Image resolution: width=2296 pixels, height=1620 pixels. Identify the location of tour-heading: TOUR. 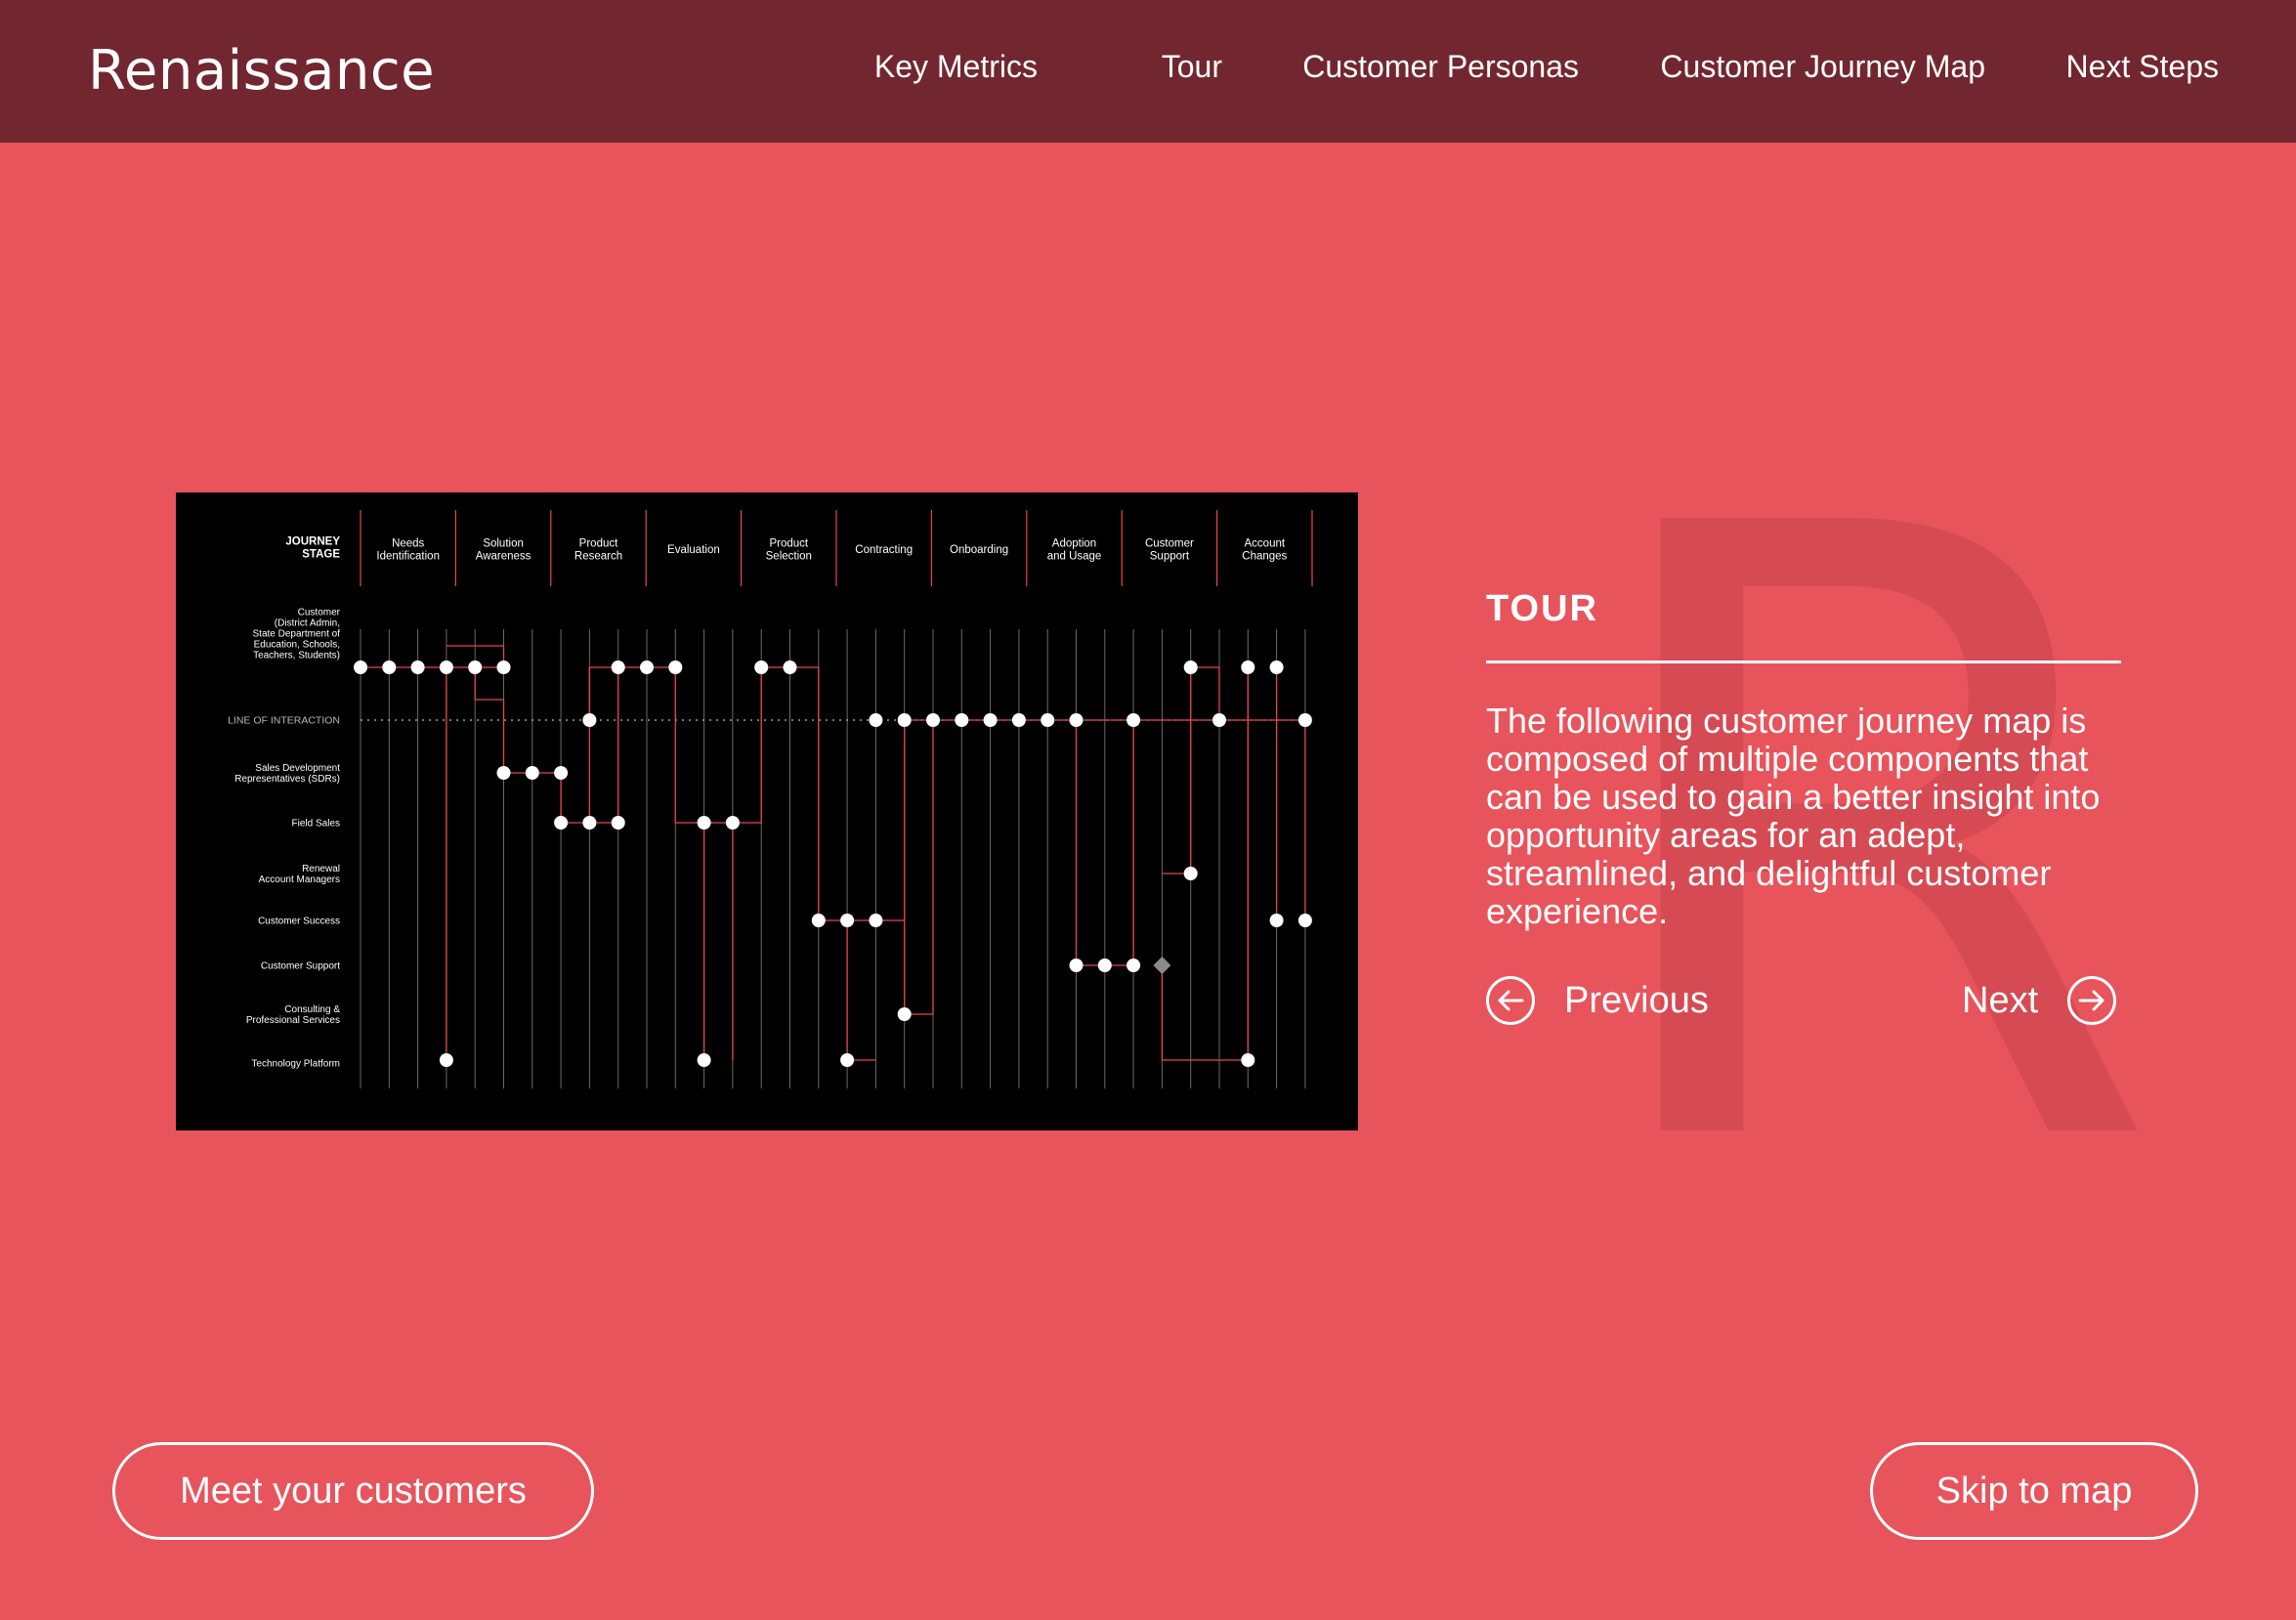
(1542, 608).